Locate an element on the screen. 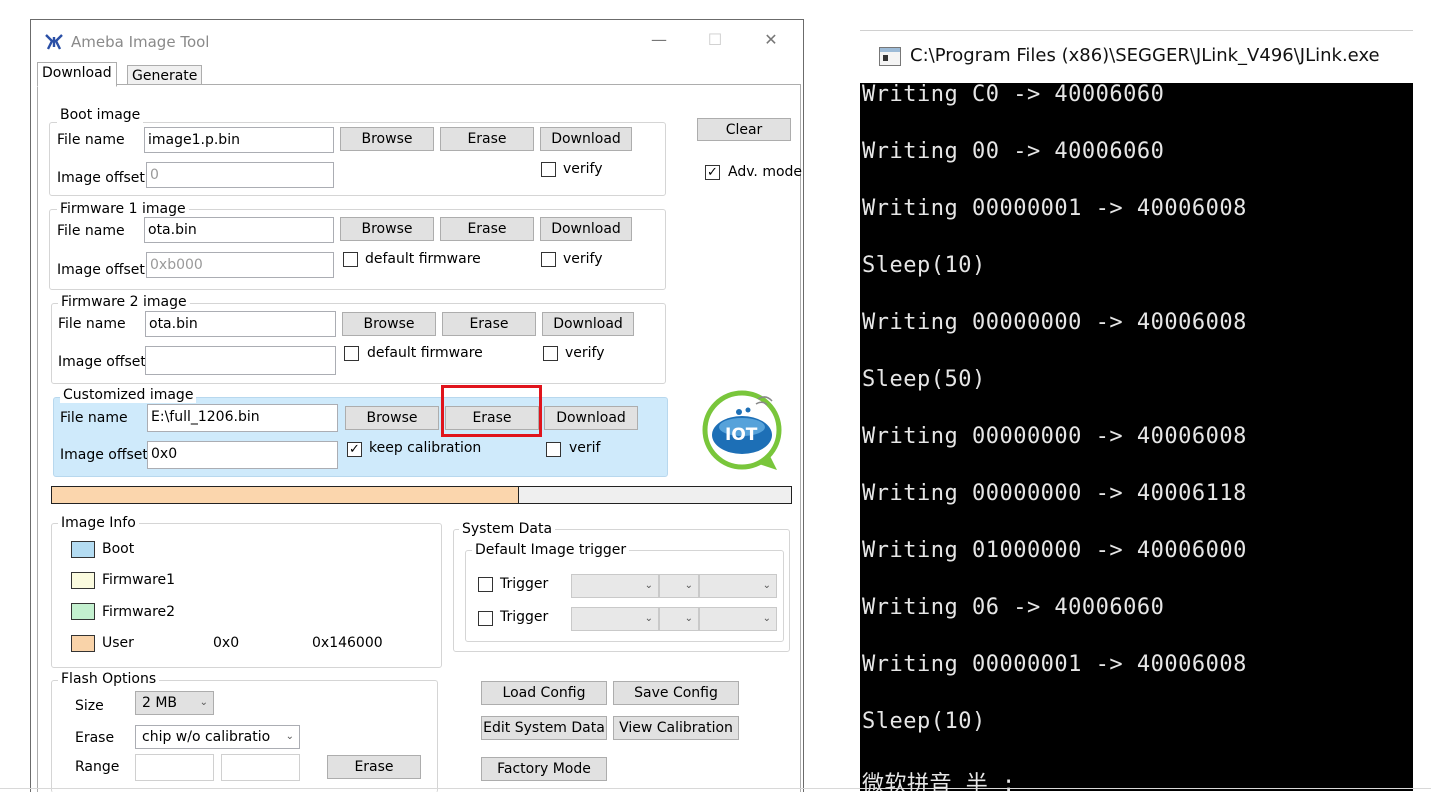  close-button: ✕ is located at coordinates (771, 39).